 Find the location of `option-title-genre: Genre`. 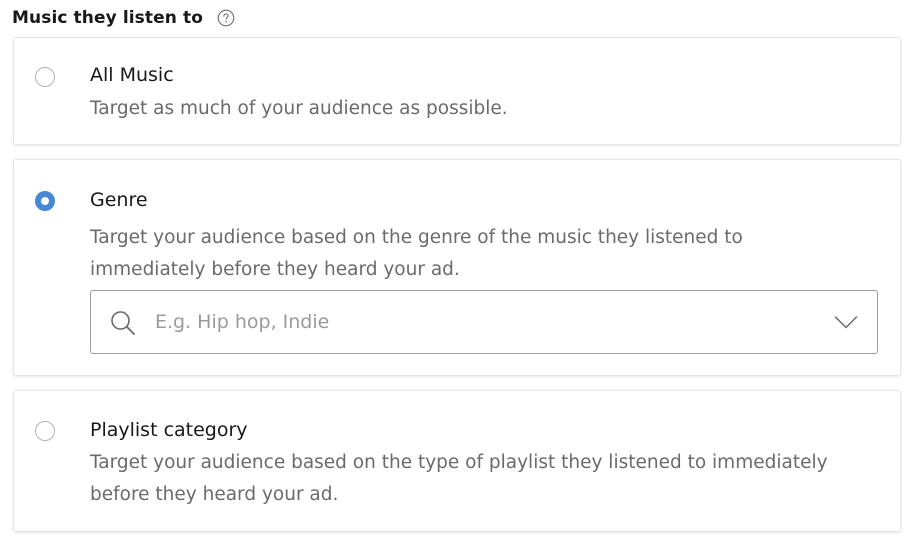

option-title-genre: Genre is located at coordinates (119, 200).